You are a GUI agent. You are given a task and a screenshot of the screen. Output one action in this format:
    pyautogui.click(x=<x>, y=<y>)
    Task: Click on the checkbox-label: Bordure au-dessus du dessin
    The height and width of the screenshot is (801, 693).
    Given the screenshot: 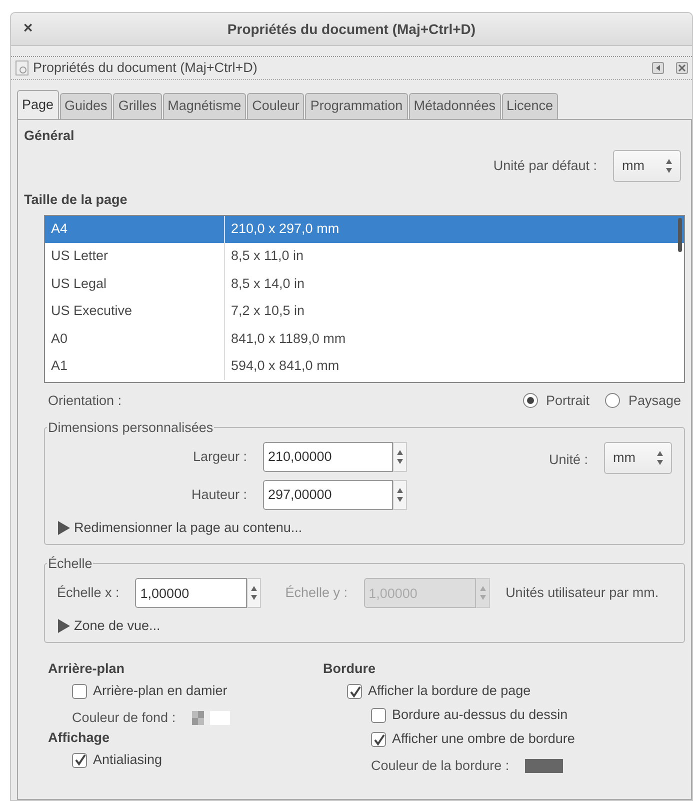 What is the action you would take?
    pyautogui.click(x=480, y=715)
    